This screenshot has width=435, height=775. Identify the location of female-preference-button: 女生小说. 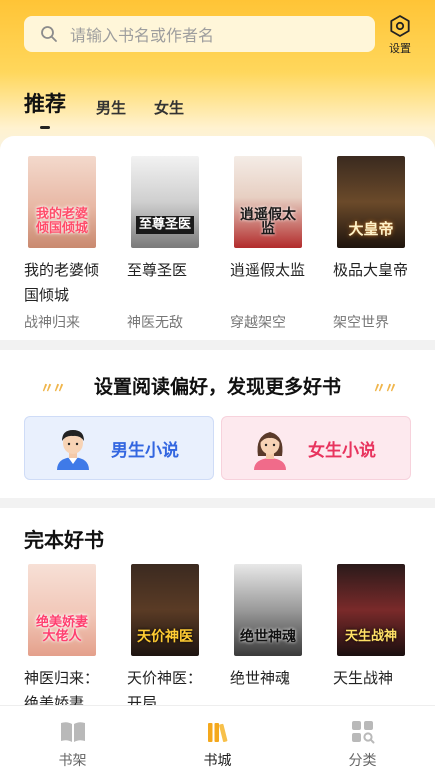
(316, 448).